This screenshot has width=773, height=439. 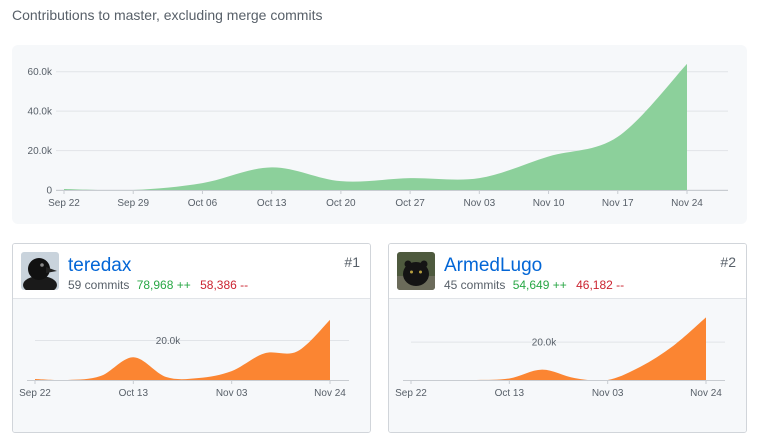 What do you see at coordinates (203, 203) in the screenshot?
I see `x-tick-label: Oct 06` at bounding box center [203, 203].